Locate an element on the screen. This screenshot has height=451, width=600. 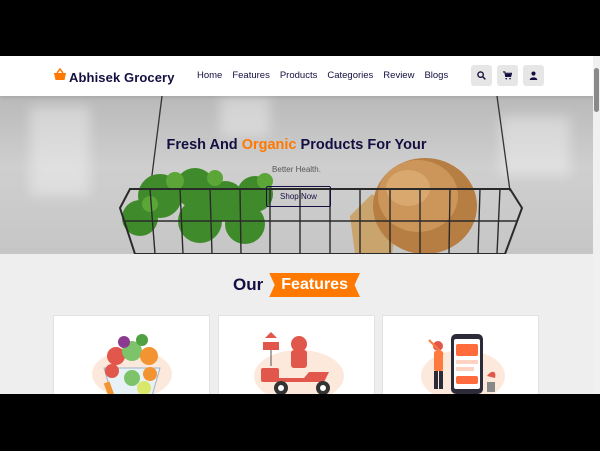
header-icons is located at coordinates (507, 75).